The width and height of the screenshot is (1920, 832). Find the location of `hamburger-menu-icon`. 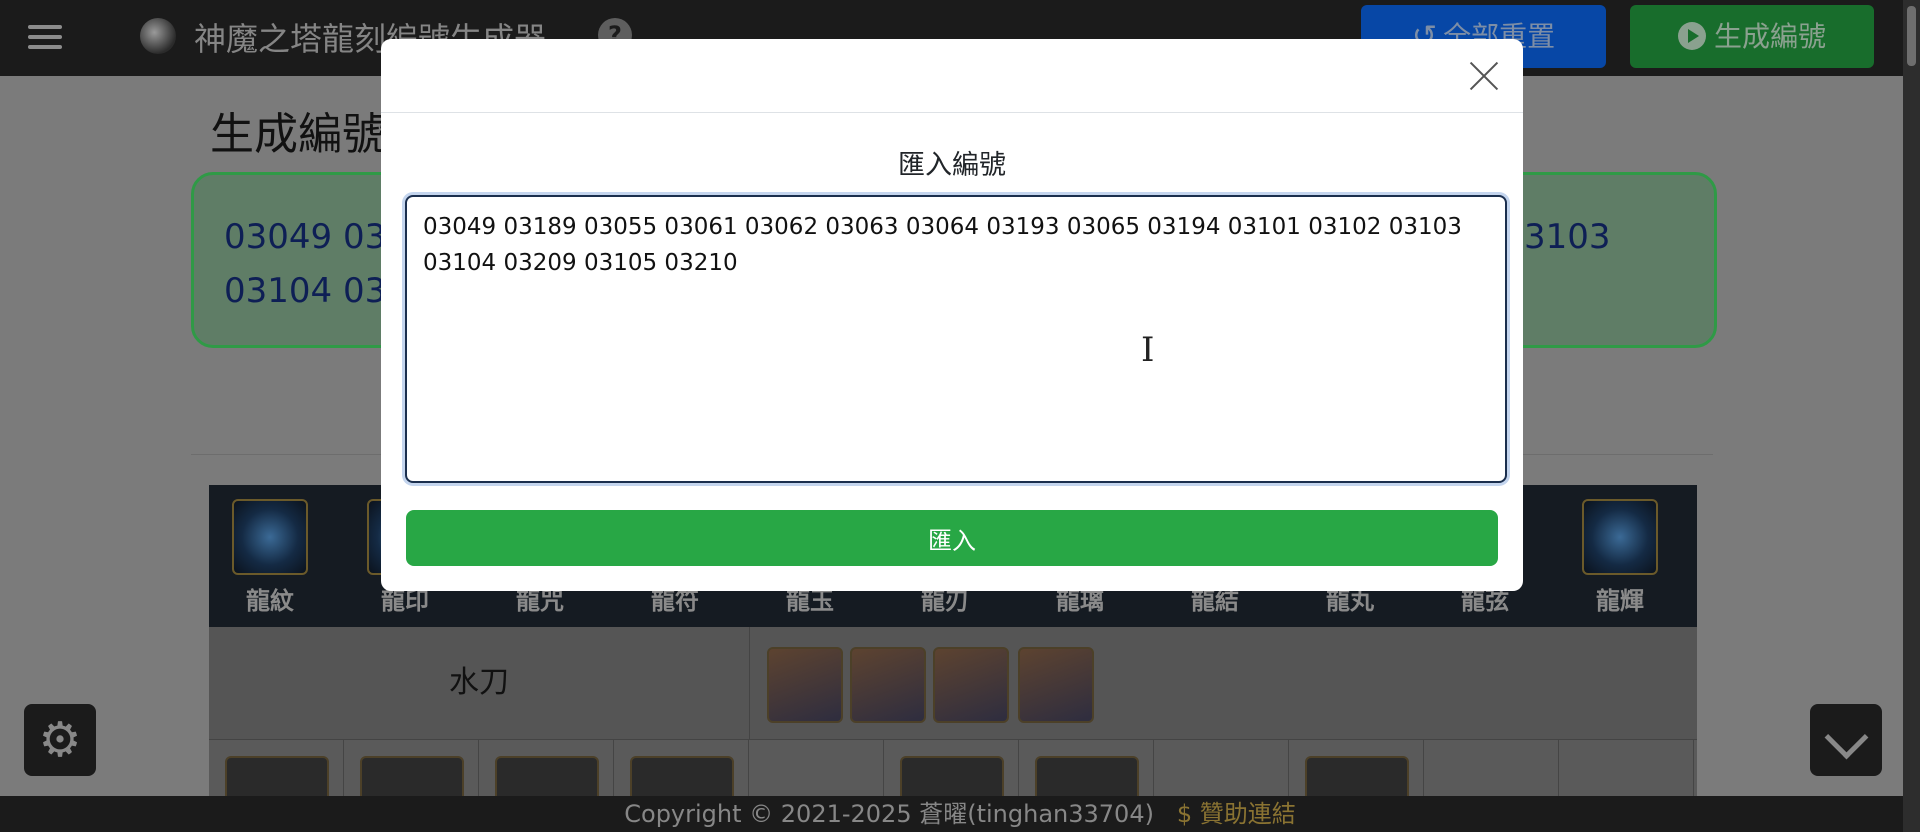

hamburger-menu-icon is located at coordinates (45, 37).